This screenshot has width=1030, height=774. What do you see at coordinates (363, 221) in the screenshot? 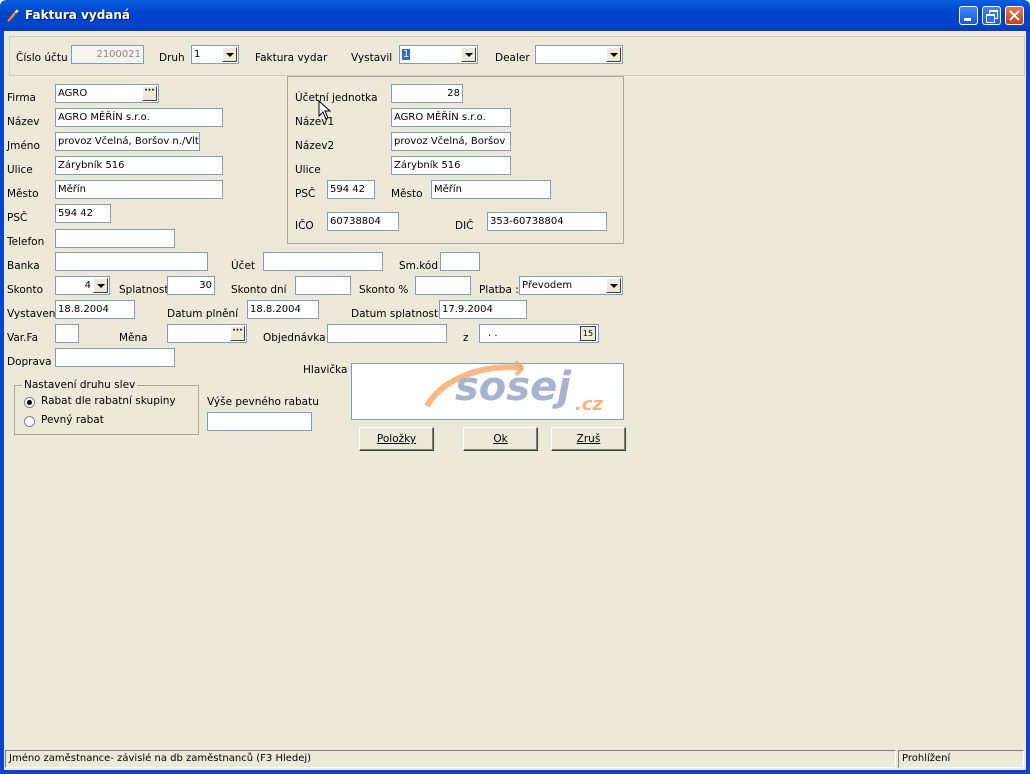
I see `ico-field: 60738804` at bounding box center [363, 221].